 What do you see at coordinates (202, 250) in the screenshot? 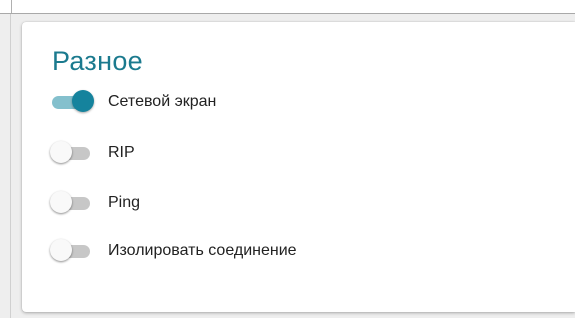
I see `isolate-connection-label: Изолировать соединение` at bounding box center [202, 250].